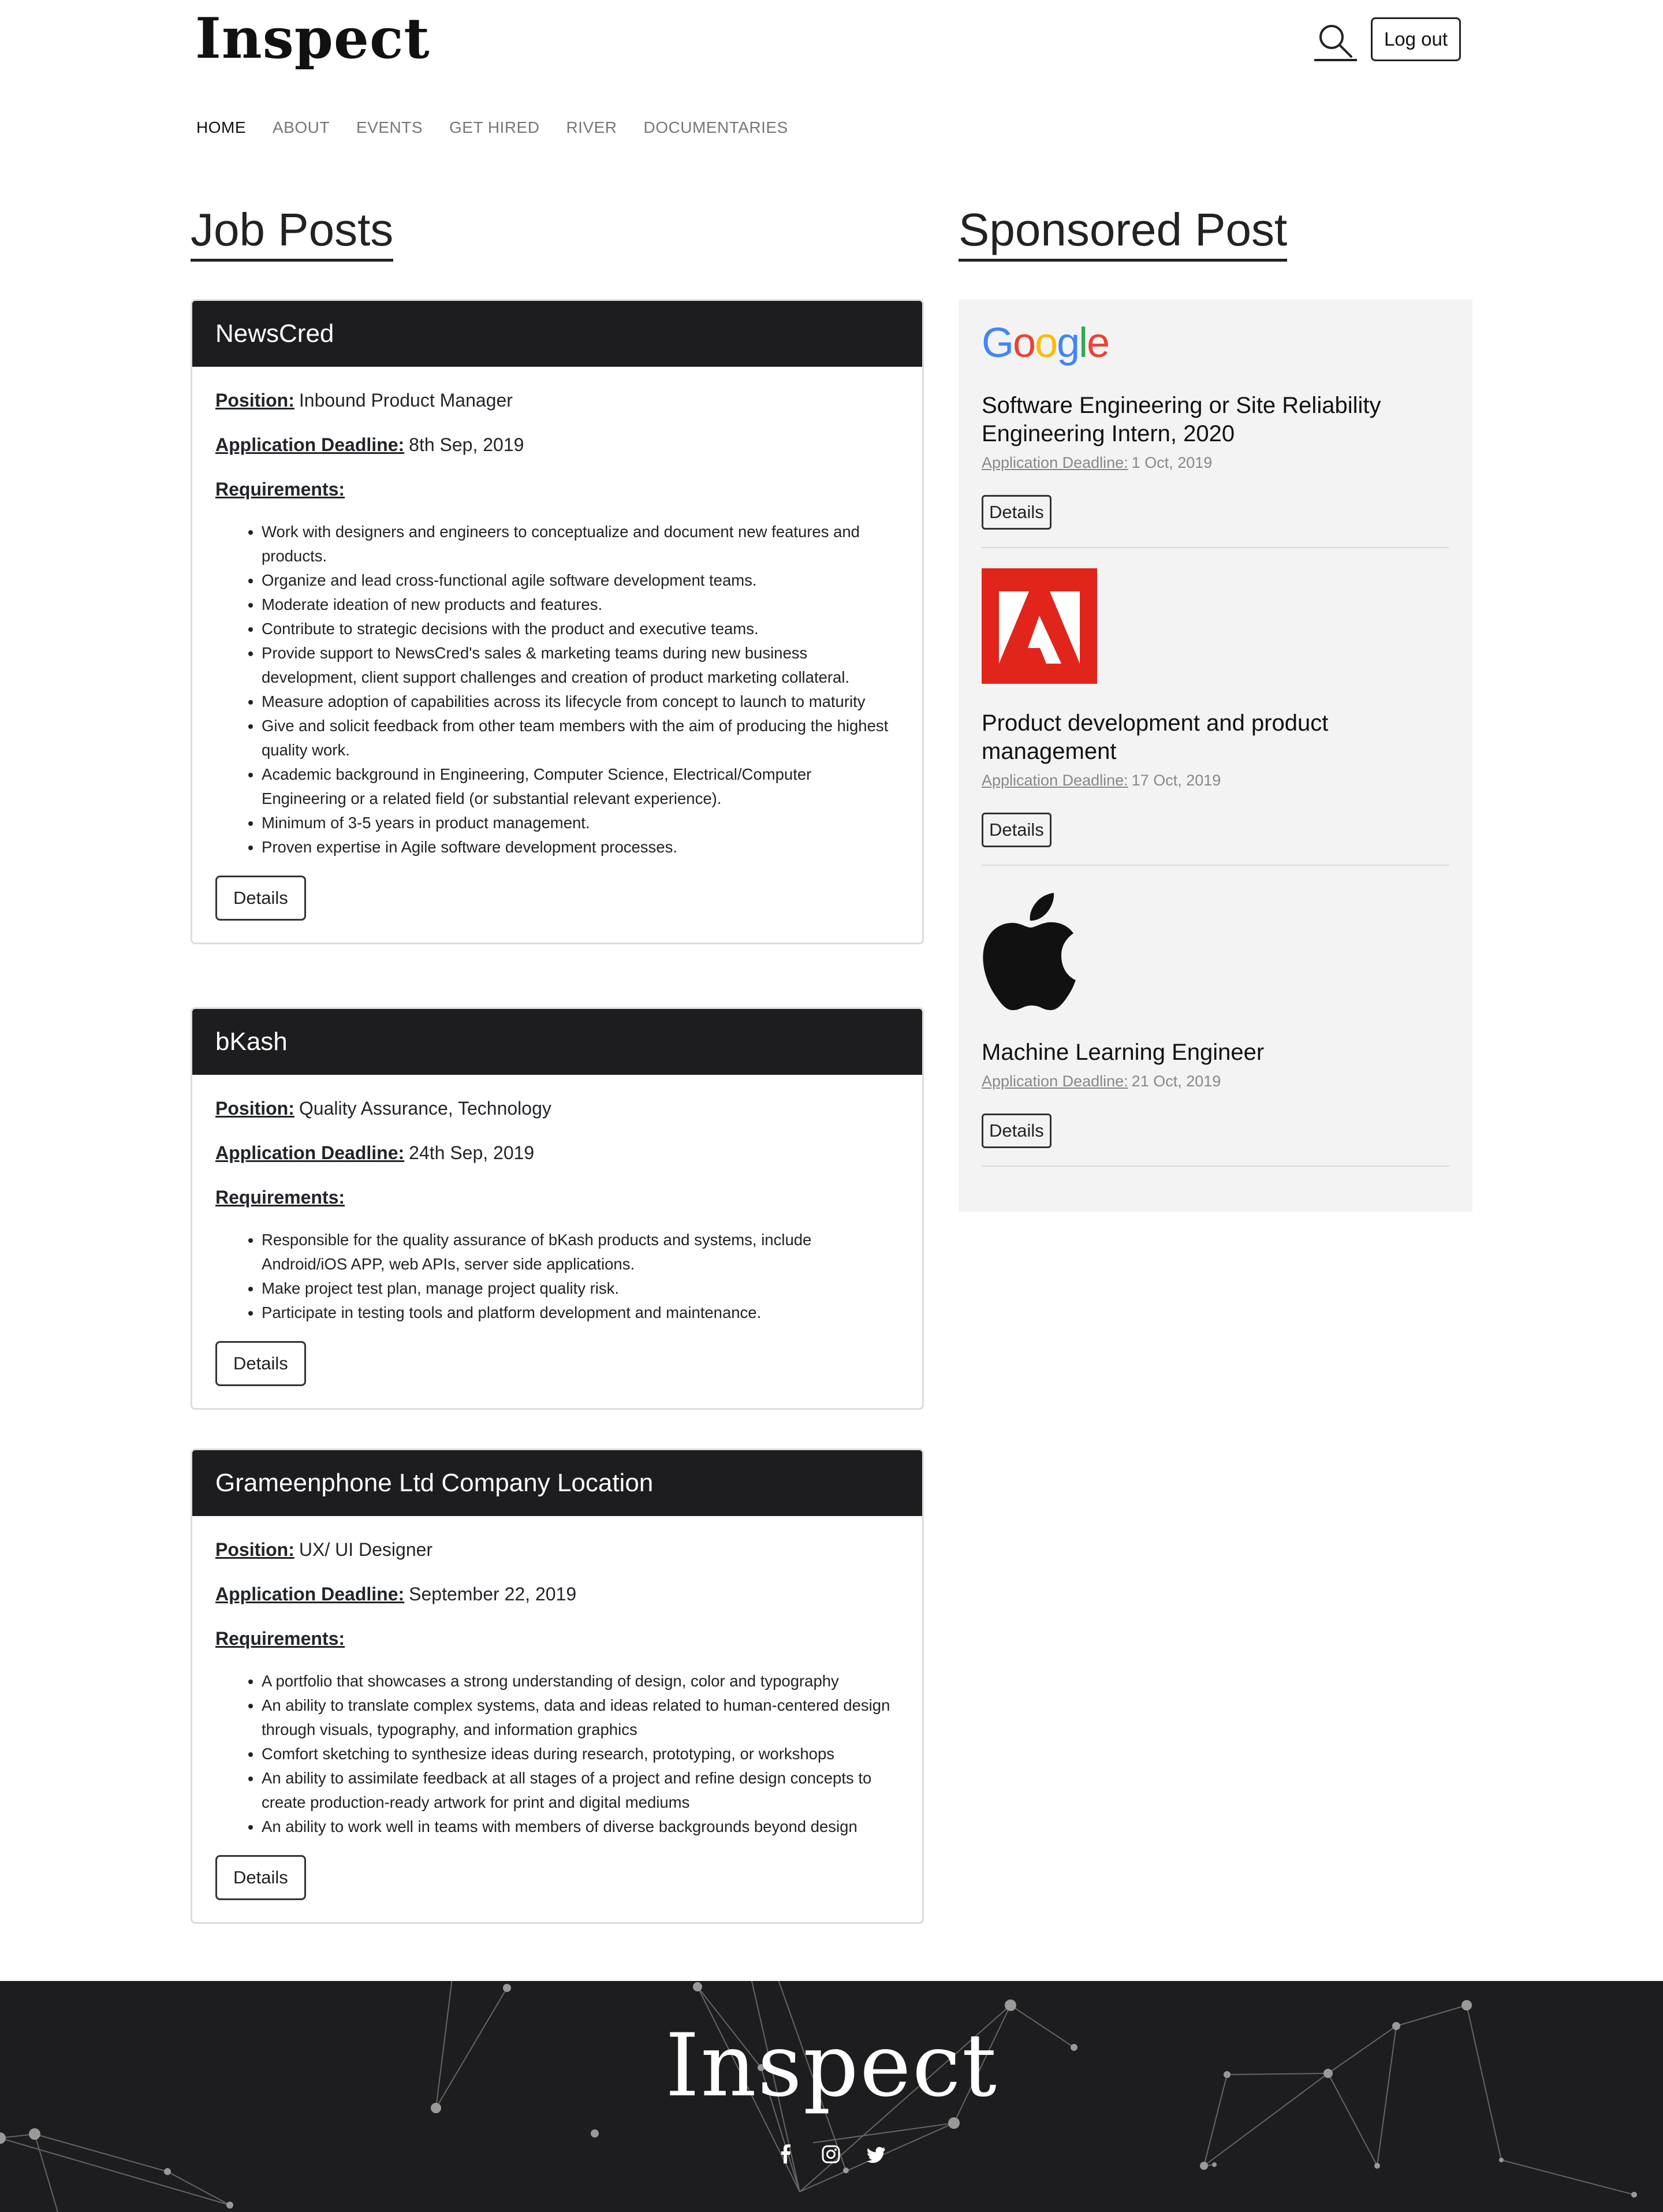  I want to click on facebook-icon, so click(786, 2154).